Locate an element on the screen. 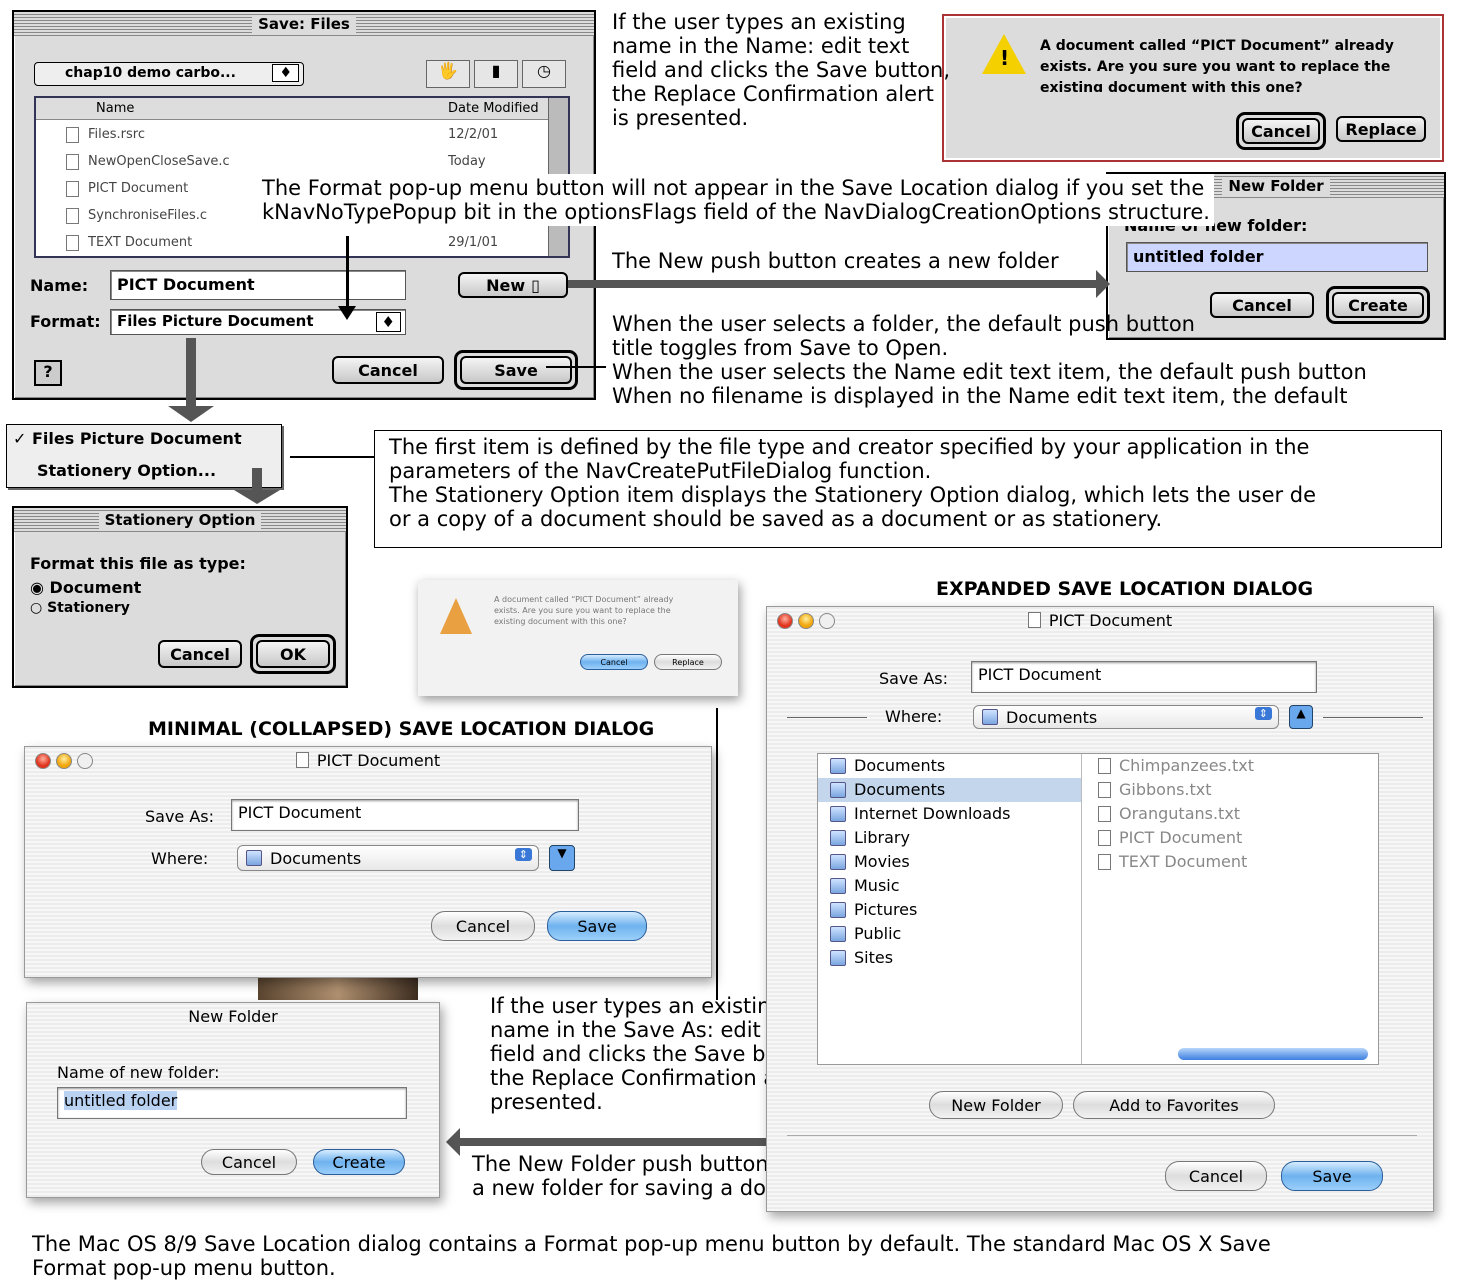 This screenshot has height=1281, width=1462. arrow-new-head is located at coordinates (1103, 284).